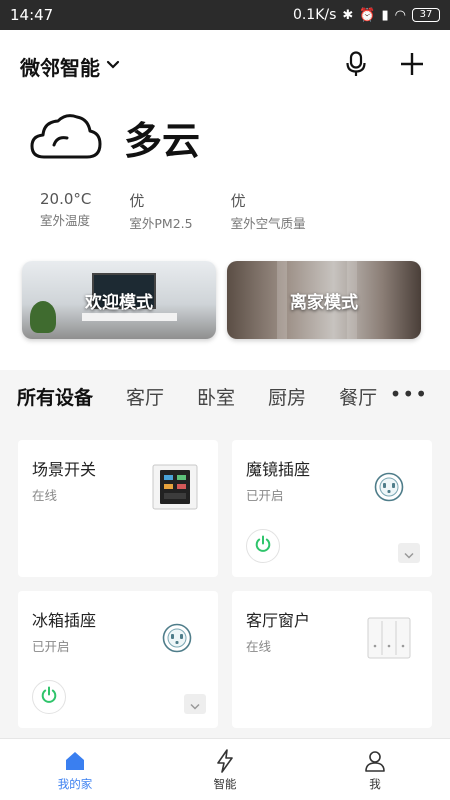  Describe the element at coordinates (389, 640) in the screenshot. I see `curtain-switch-icon` at that location.